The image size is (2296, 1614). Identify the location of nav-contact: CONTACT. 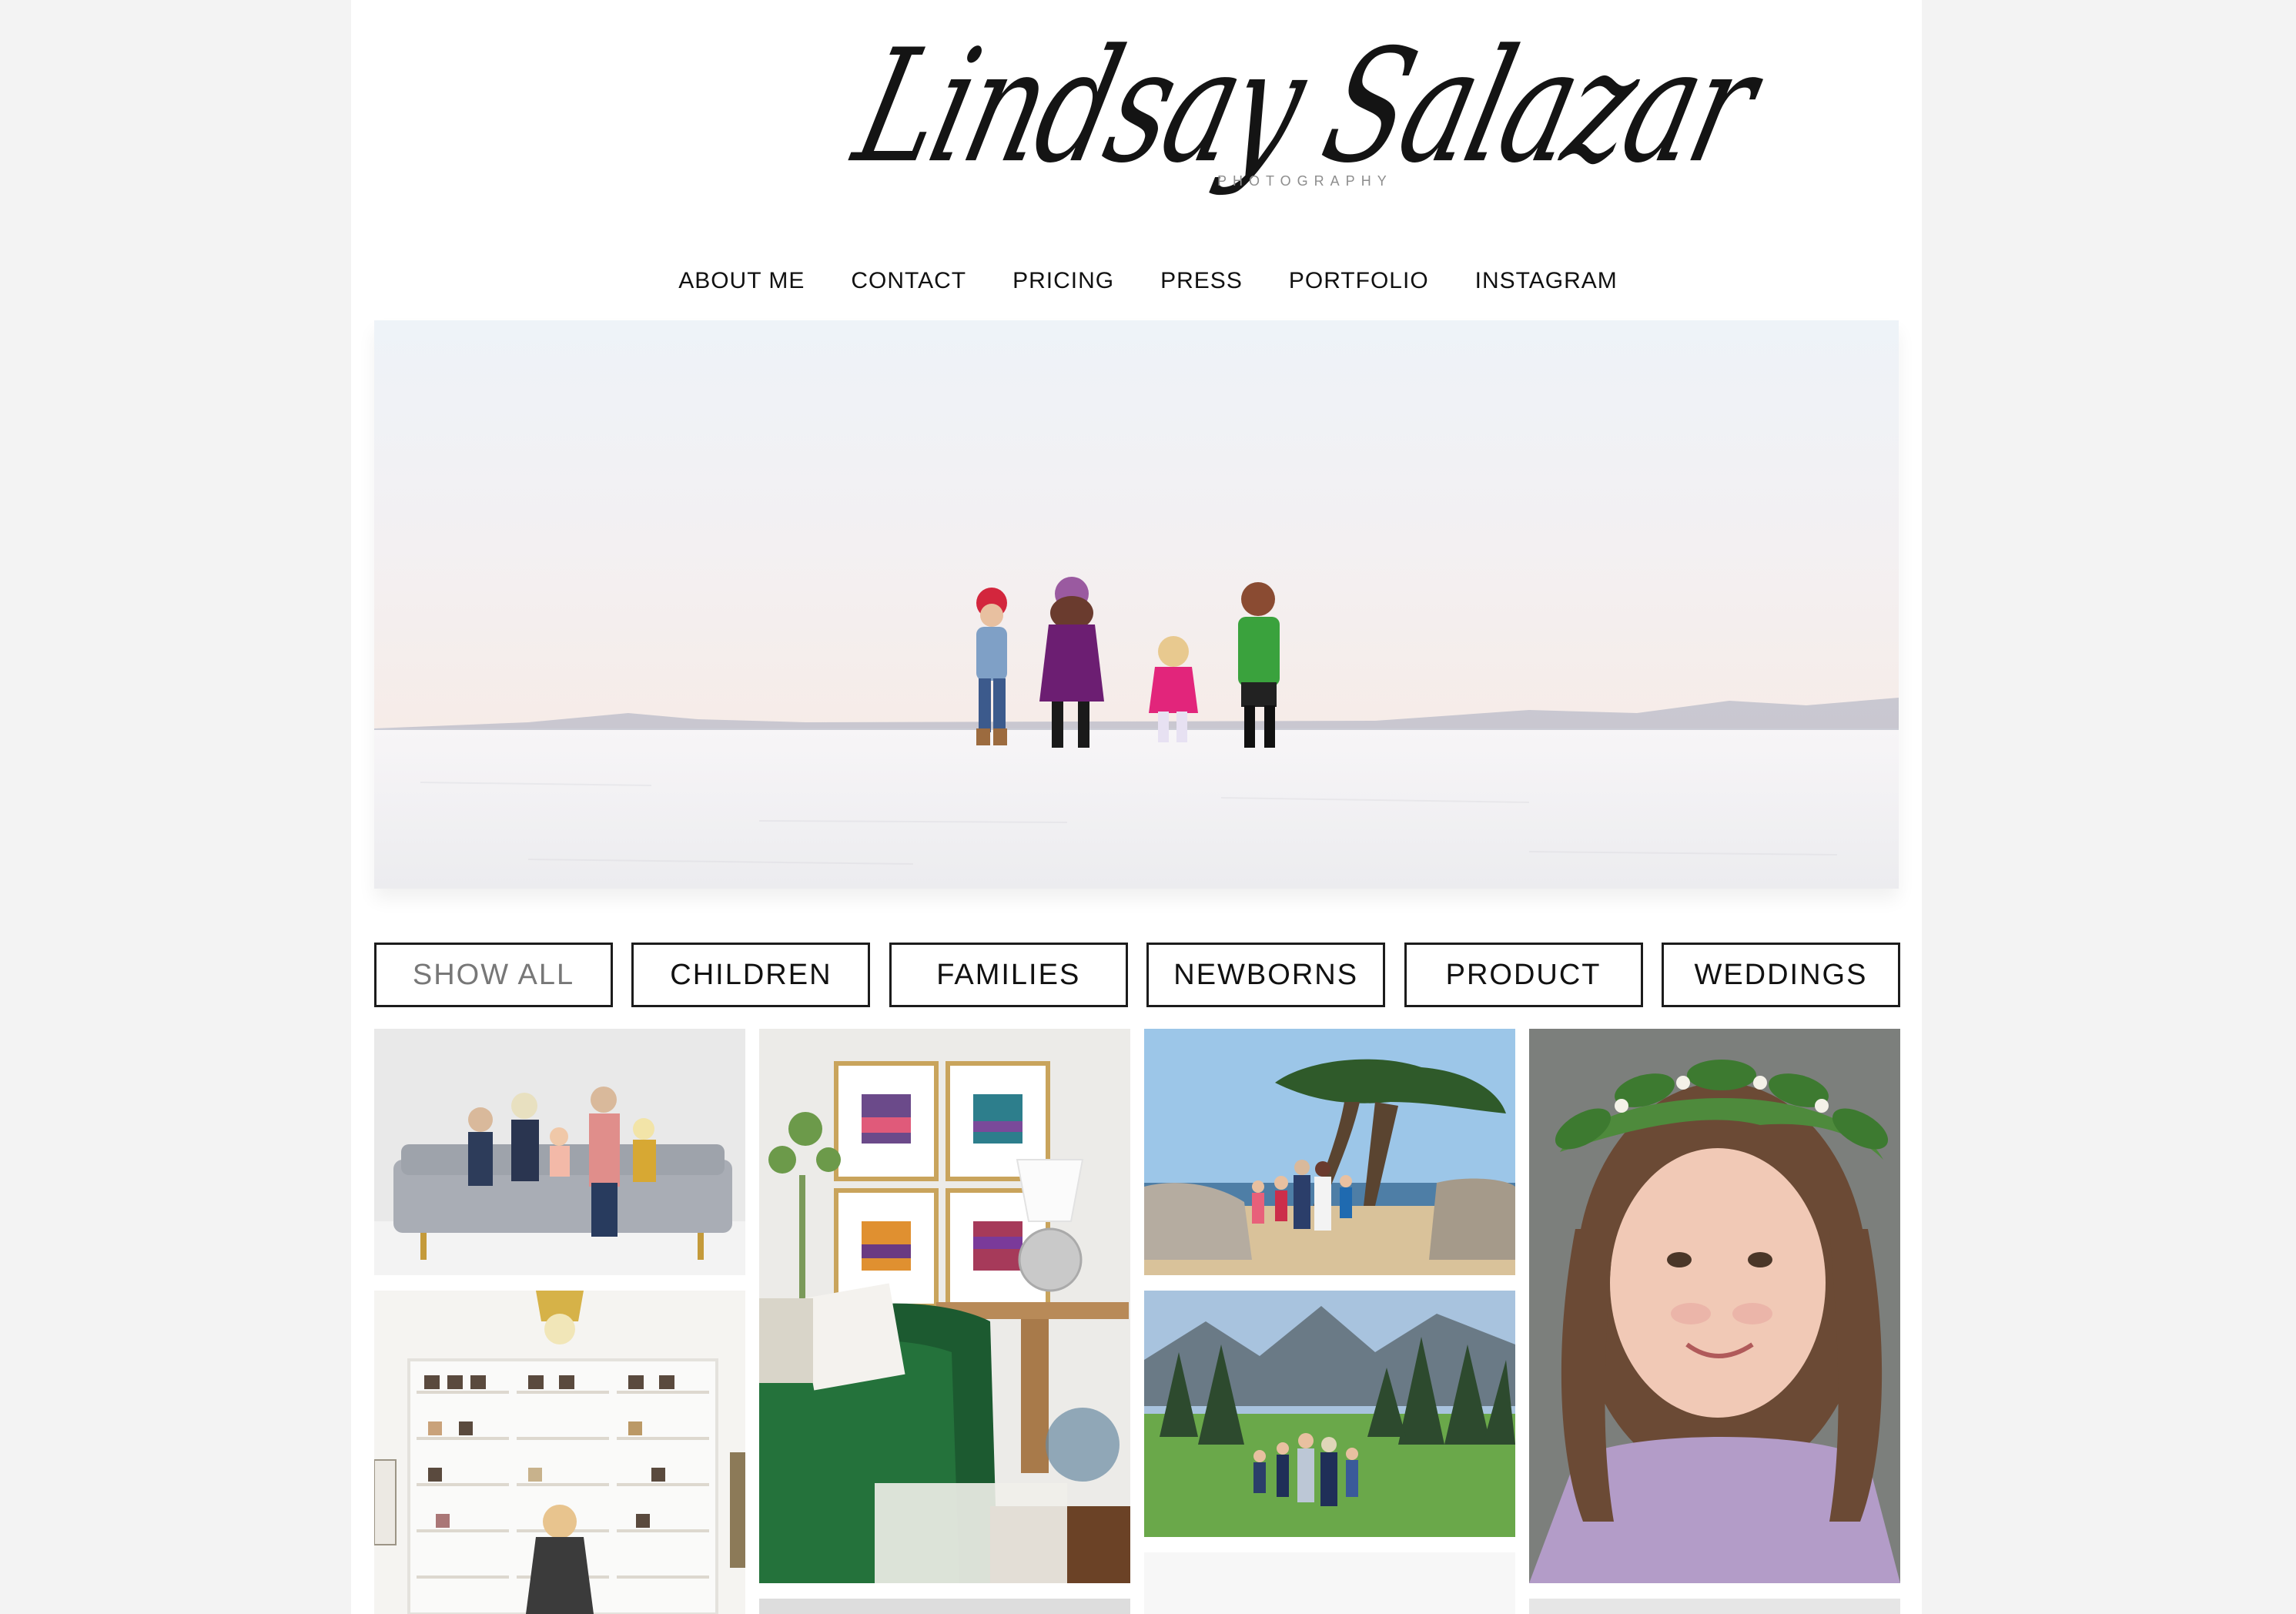
(908, 281).